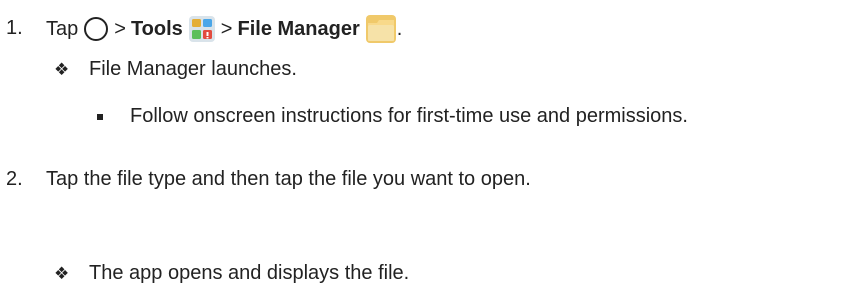 Image resolution: width=850 pixels, height=299 pixels. What do you see at coordinates (425, 28) in the screenshot?
I see `step-1: 1. Tap > Tools > File Manager .` at bounding box center [425, 28].